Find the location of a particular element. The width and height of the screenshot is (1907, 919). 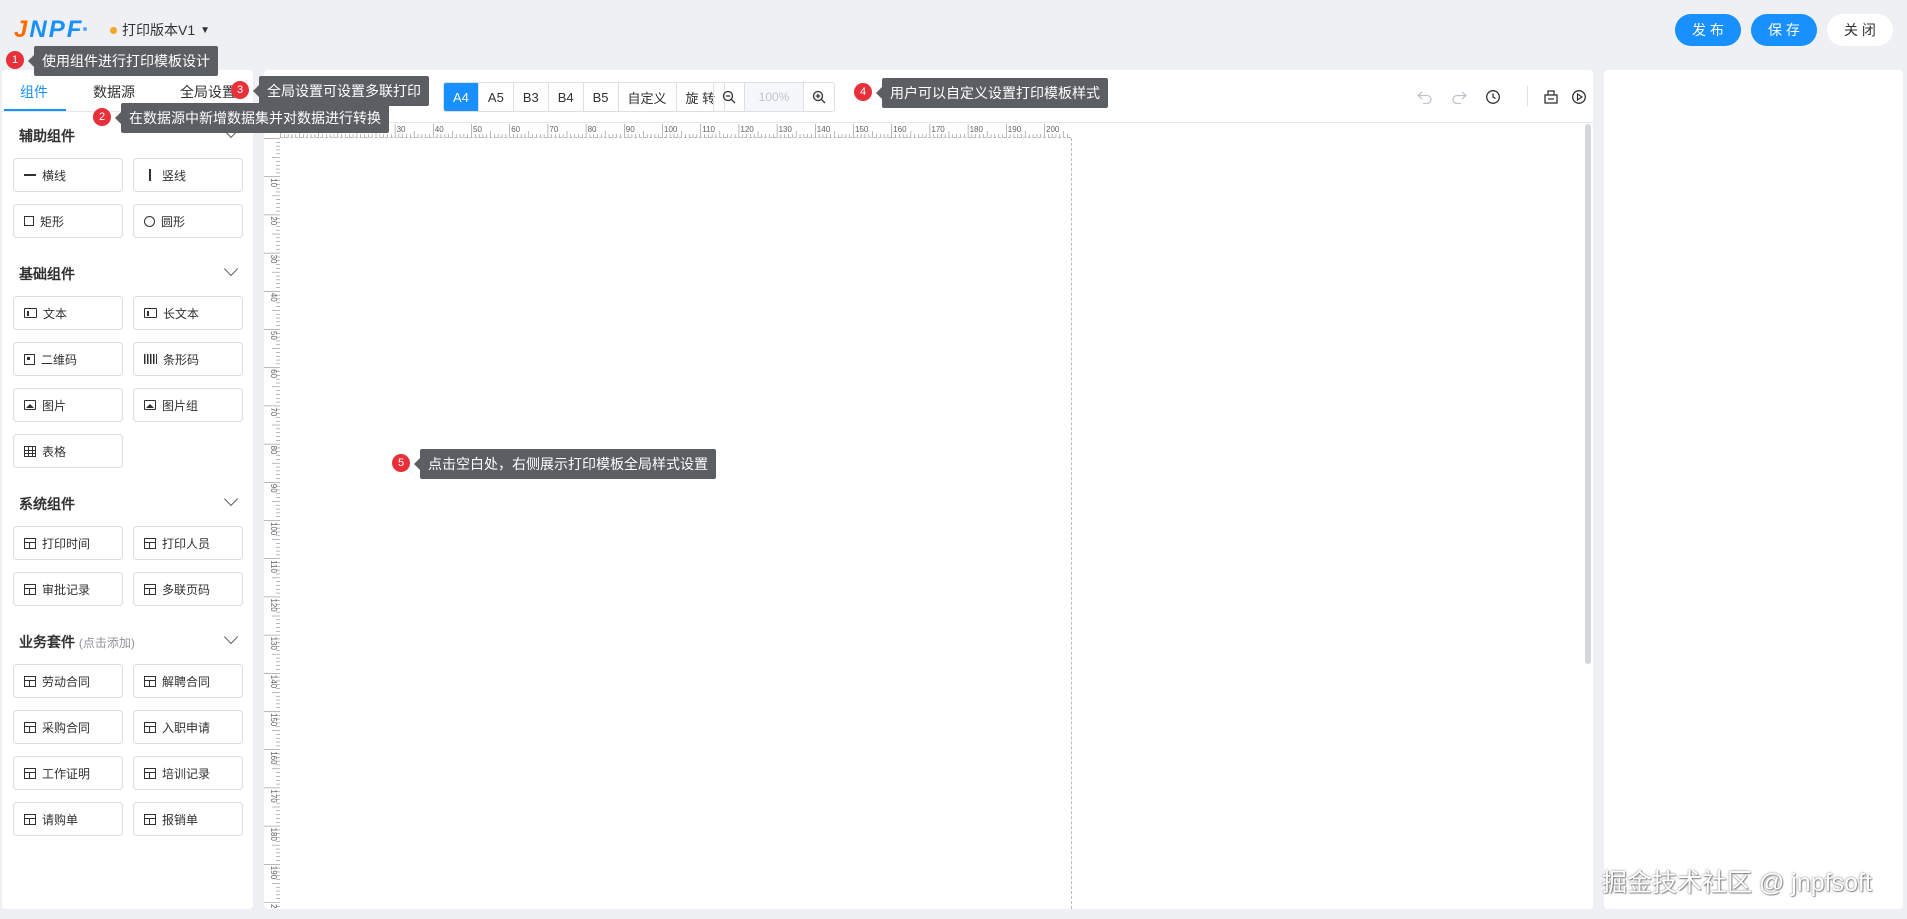

jnpf-logo: JNPF is located at coordinates (48, 30).